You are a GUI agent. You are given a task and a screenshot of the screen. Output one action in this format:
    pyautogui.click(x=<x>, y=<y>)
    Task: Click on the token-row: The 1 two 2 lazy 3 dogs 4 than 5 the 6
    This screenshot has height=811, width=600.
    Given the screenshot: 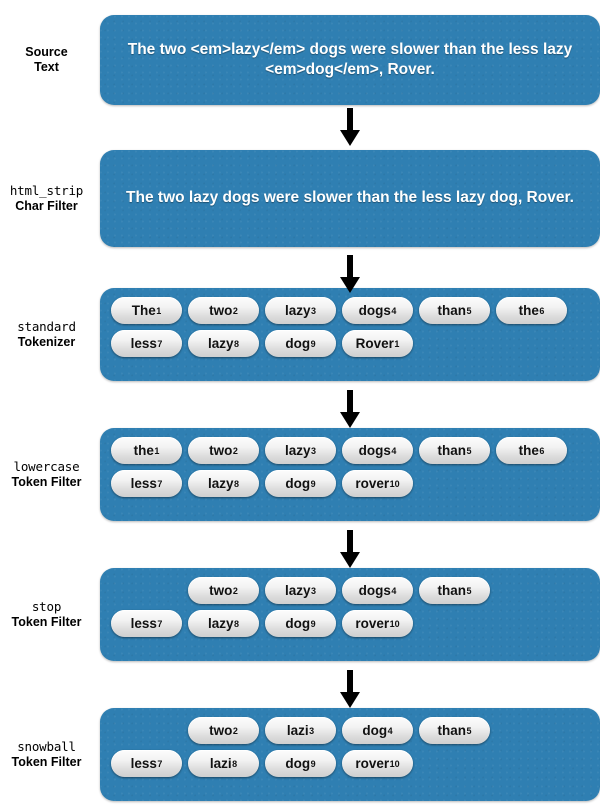 What is the action you would take?
    pyautogui.click(x=350, y=310)
    